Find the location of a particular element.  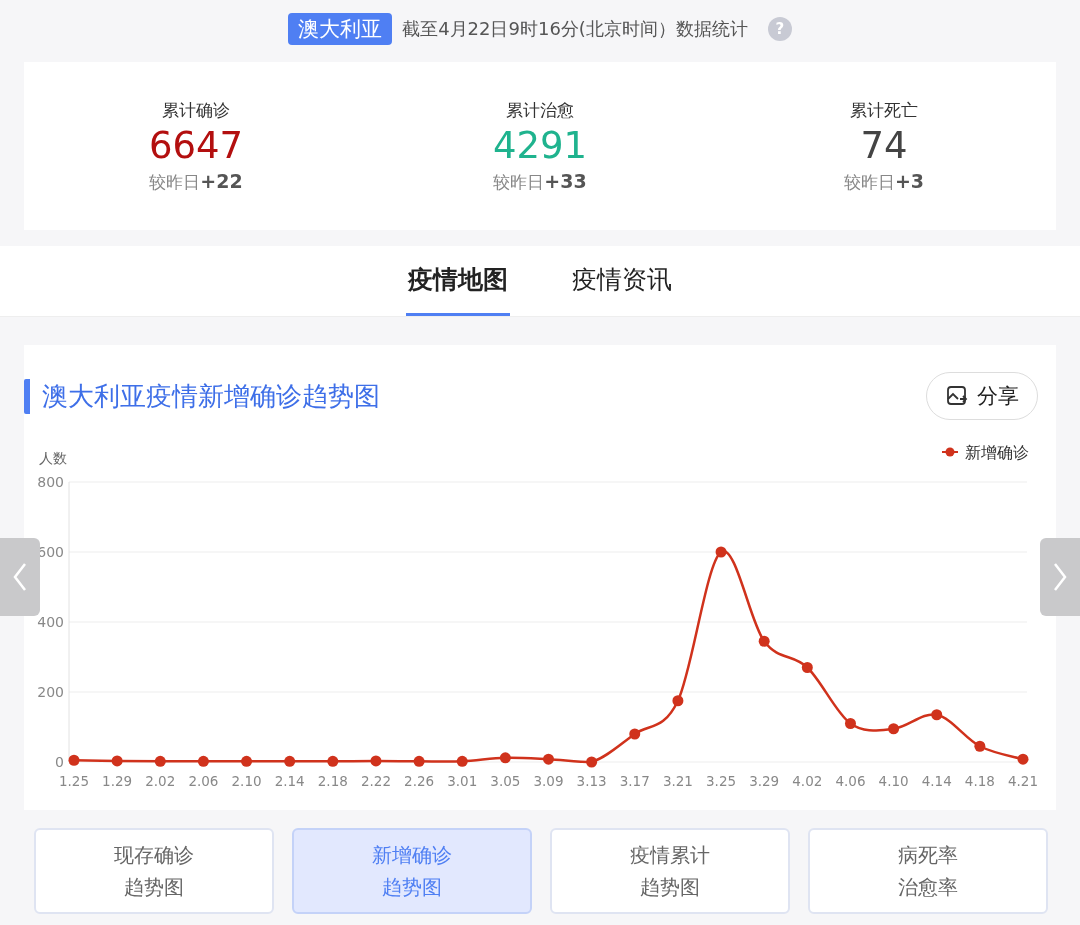

x-tick-label: 4.14 is located at coordinates (936, 781).